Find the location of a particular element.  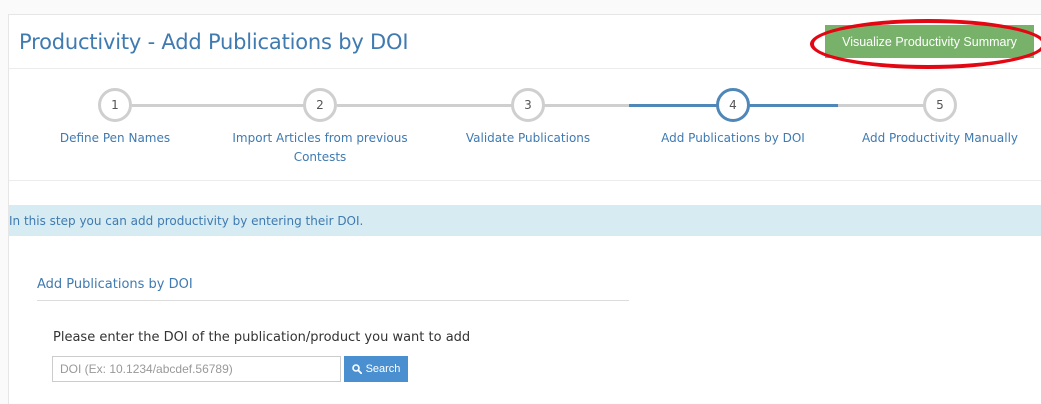

step-4-label: Add Publications by DOI is located at coordinates (733, 138).